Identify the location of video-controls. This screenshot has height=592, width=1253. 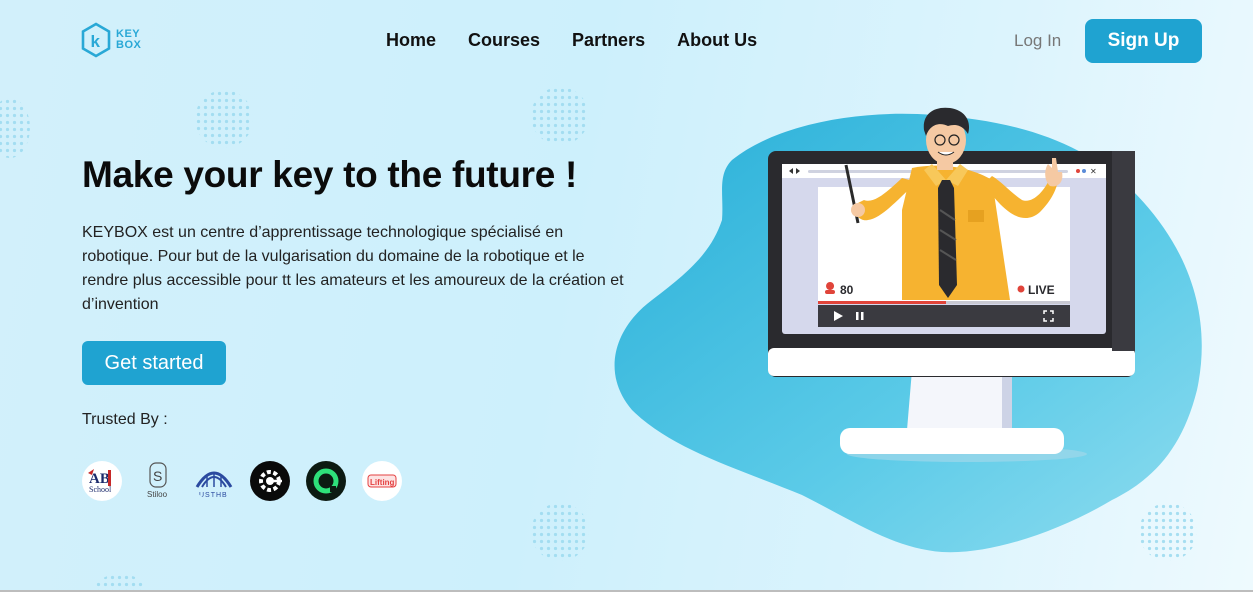
(944, 316).